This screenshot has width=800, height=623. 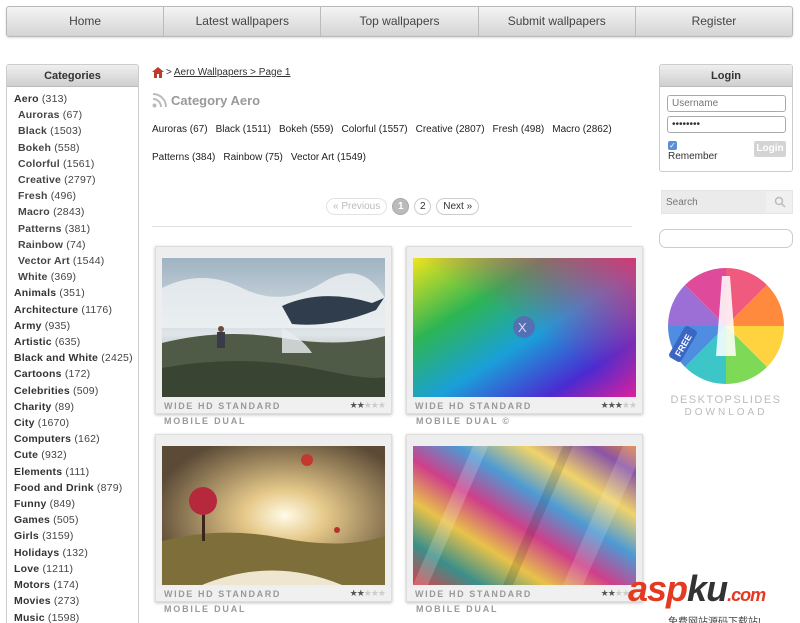 What do you see at coordinates (86, 21) in the screenshot?
I see `nav-home: Home` at bounding box center [86, 21].